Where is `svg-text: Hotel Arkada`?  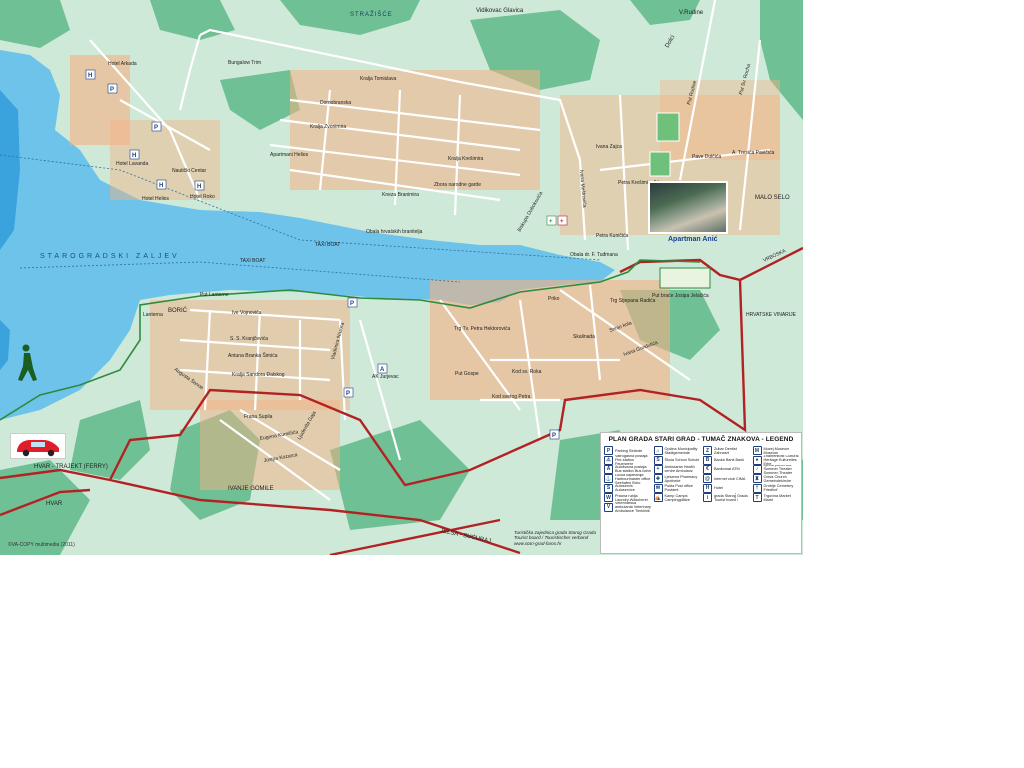 svg-text: Hotel Arkada is located at coordinates (122, 64).